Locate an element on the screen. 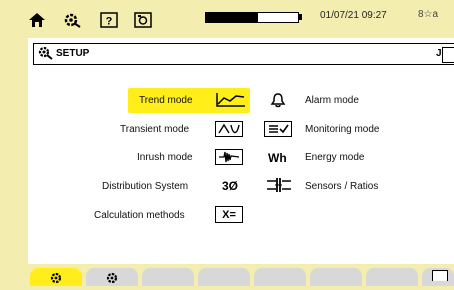 The width and height of the screenshot is (454, 290). menu-item-inrush-mode: Inrush mode is located at coordinates (165, 157).